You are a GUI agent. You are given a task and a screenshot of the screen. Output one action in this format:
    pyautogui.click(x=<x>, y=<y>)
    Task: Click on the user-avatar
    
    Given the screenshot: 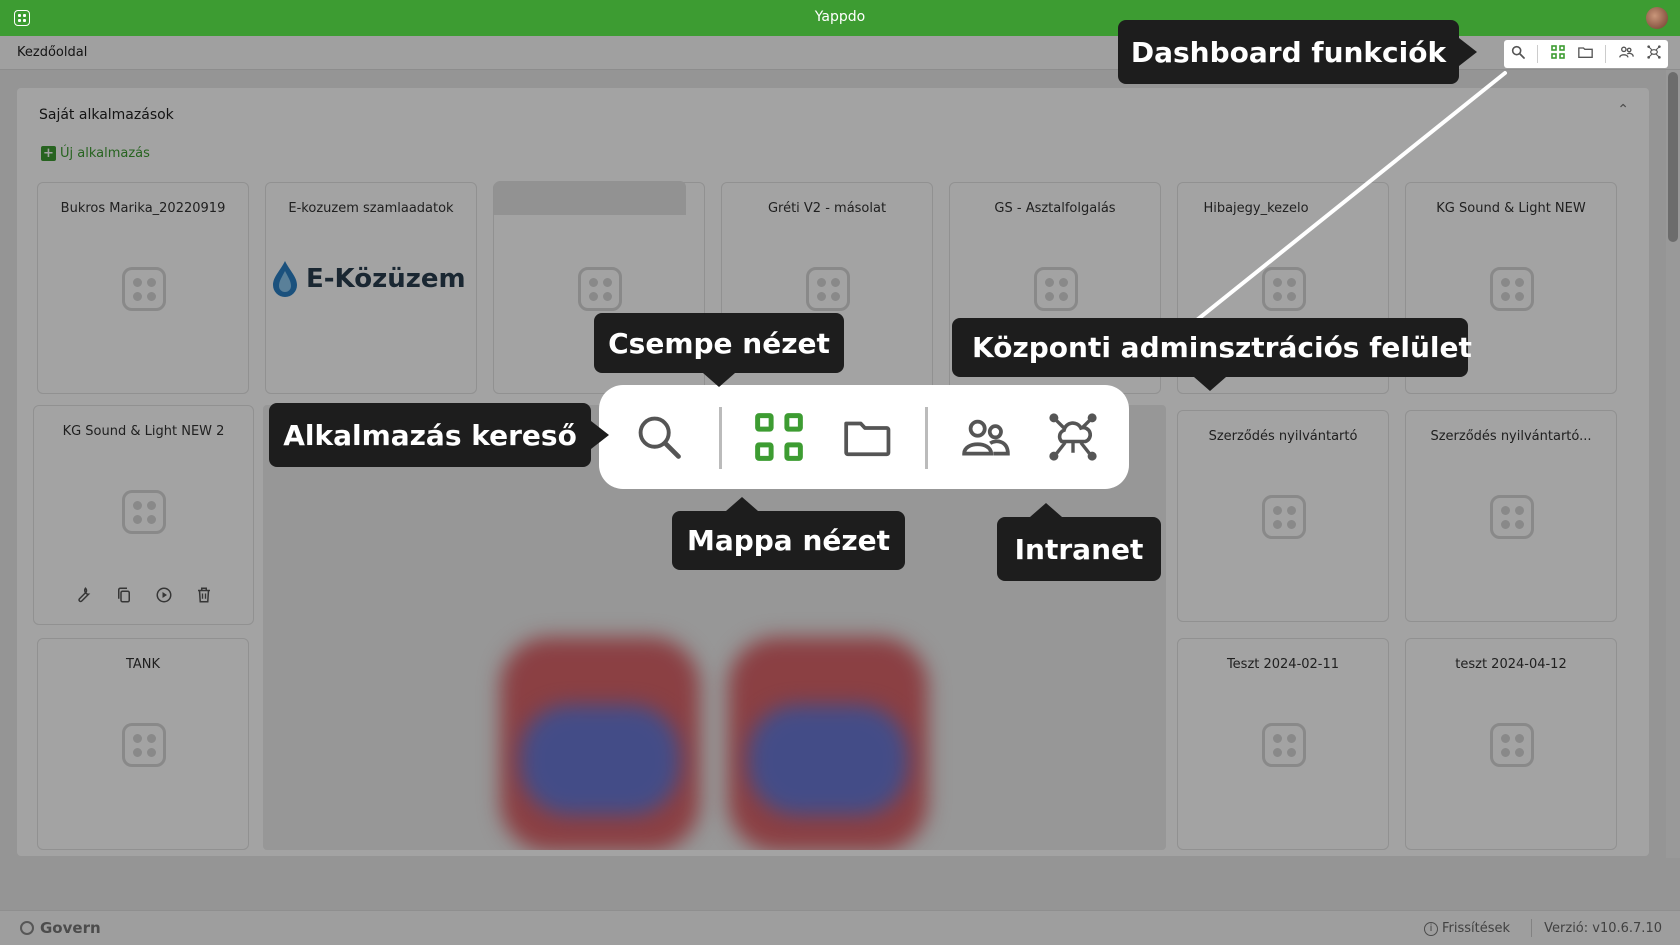 What is the action you would take?
    pyautogui.click(x=1657, y=18)
    